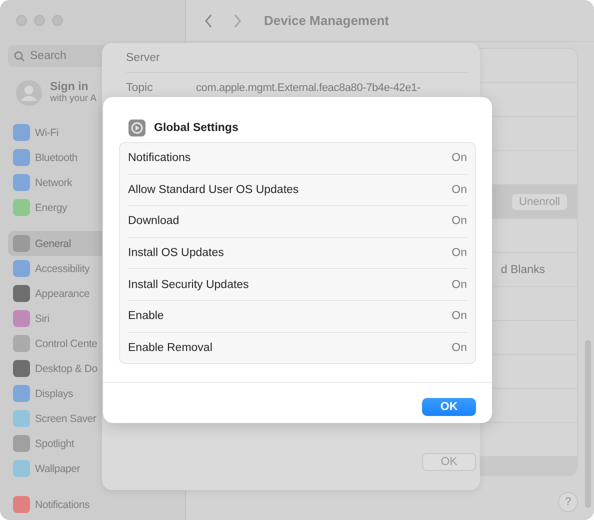  I want to click on setting-label: Download, so click(154, 221).